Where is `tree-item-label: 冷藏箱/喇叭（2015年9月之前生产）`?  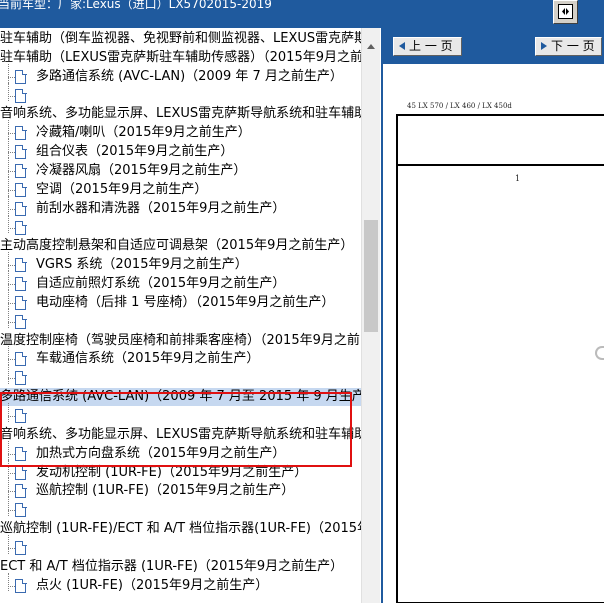 tree-item-label: 冷藏箱/喇叭（2015年9月之前生产） is located at coordinates (143, 133).